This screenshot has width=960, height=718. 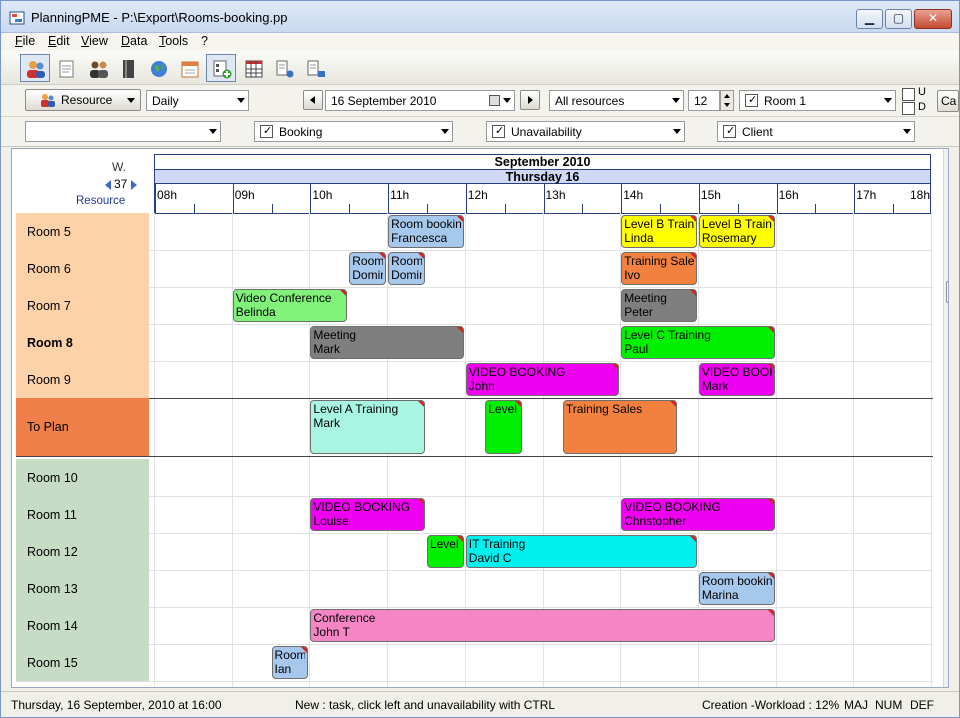 What do you see at coordinates (82, 588) in the screenshot?
I see `resource-row-label: Room 13` at bounding box center [82, 588].